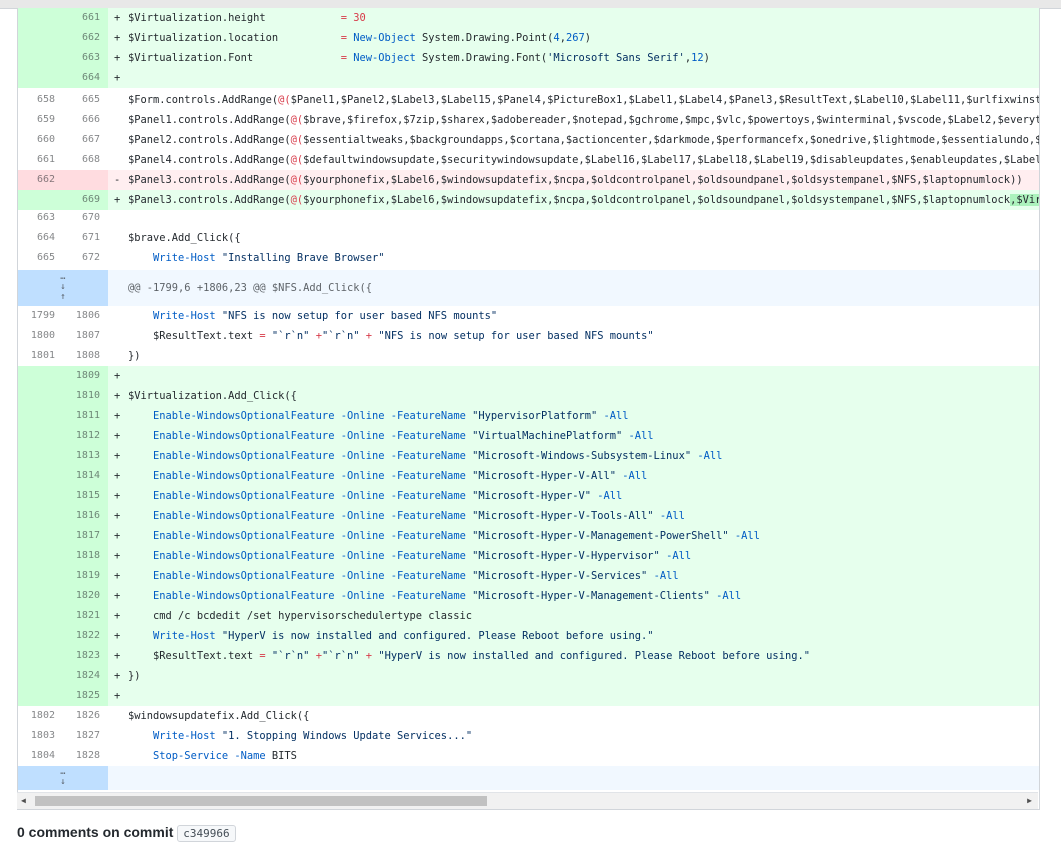 This screenshot has width=1061, height=842. What do you see at coordinates (85, 636) in the screenshot?
I see `new-line-number: 1822` at bounding box center [85, 636].